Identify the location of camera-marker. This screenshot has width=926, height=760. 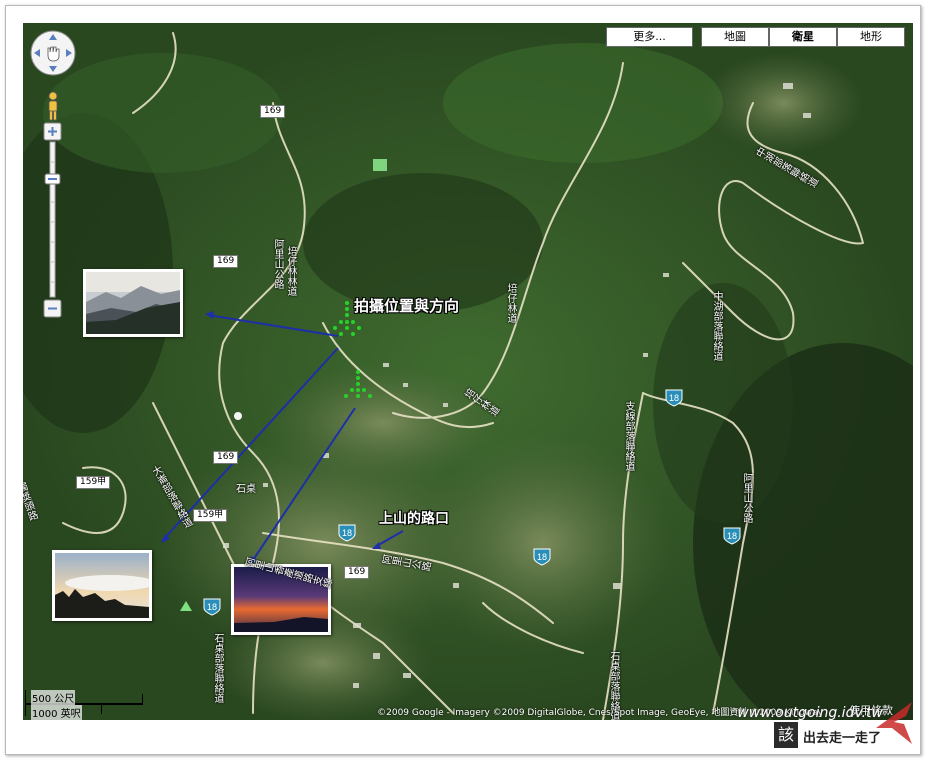
(358, 384).